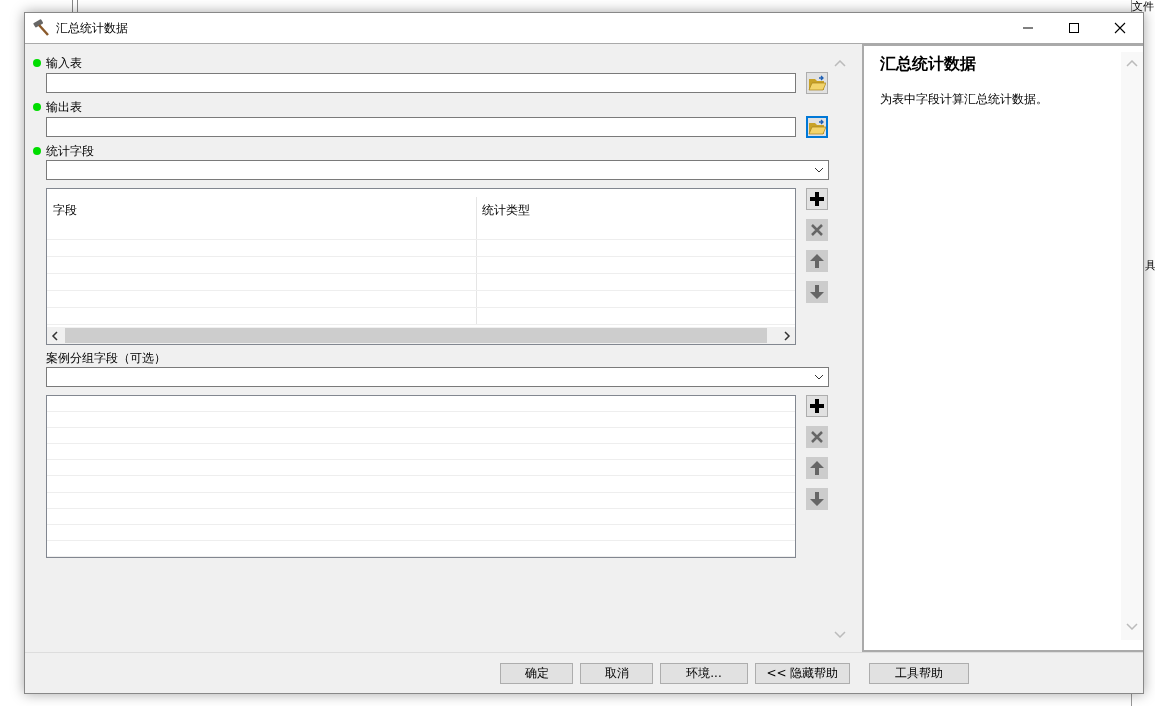  Describe the element at coordinates (64, 63) in the screenshot. I see `field-label: 输入表` at that location.